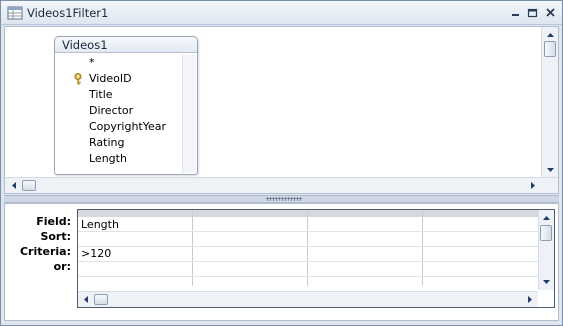 This screenshot has width=563, height=326. What do you see at coordinates (92, 62) in the screenshot?
I see `field-label: *` at bounding box center [92, 62].